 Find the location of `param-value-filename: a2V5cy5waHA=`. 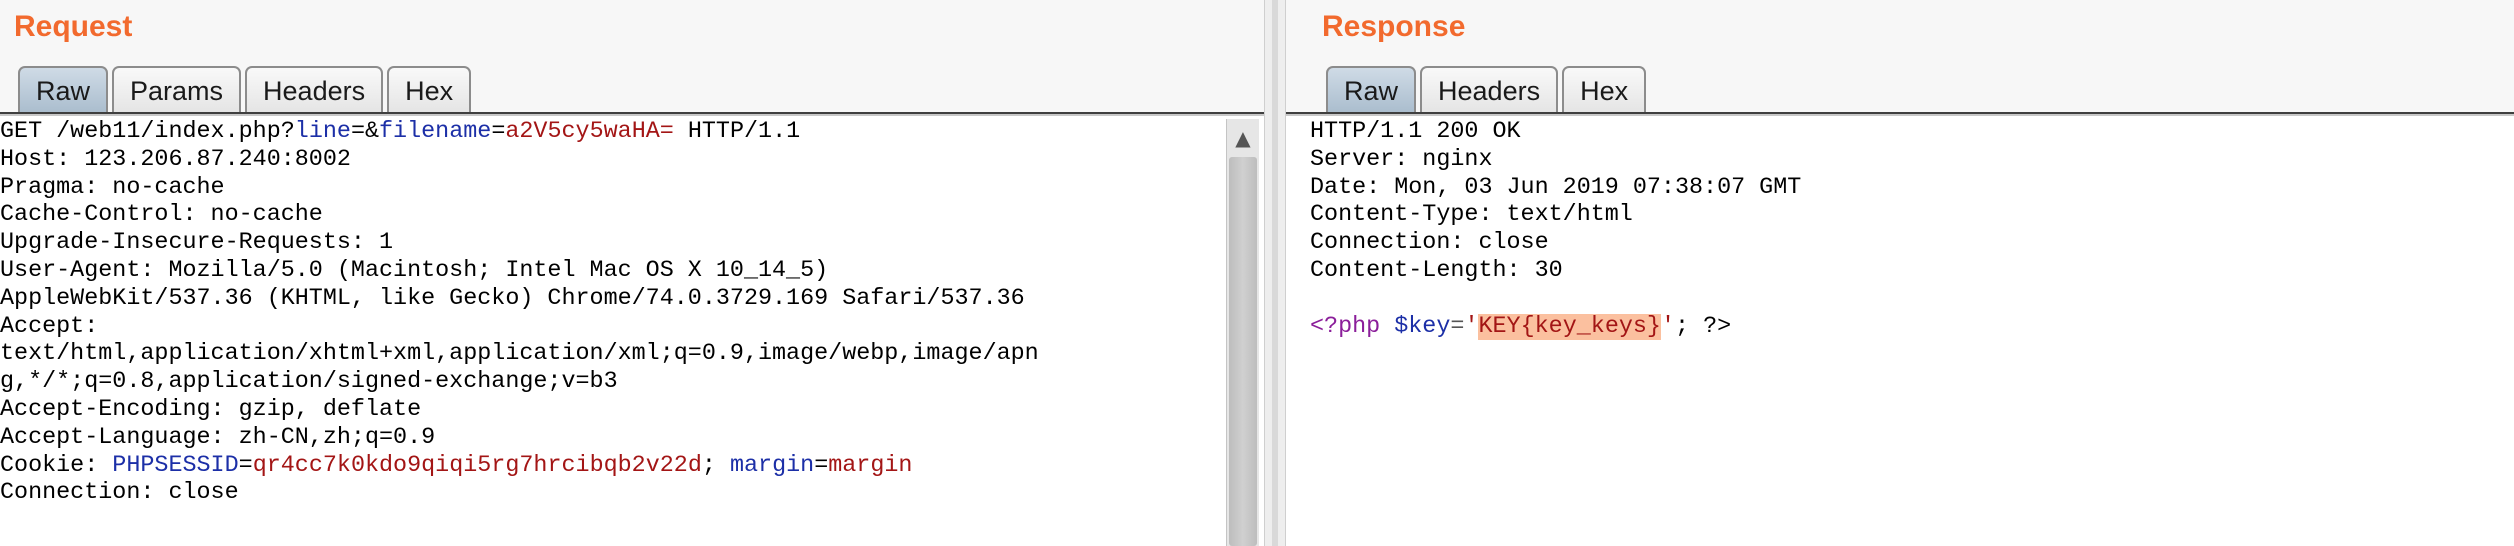

param-value-filename: a2V5cy5waHA= is located at coordinates (589, 132).